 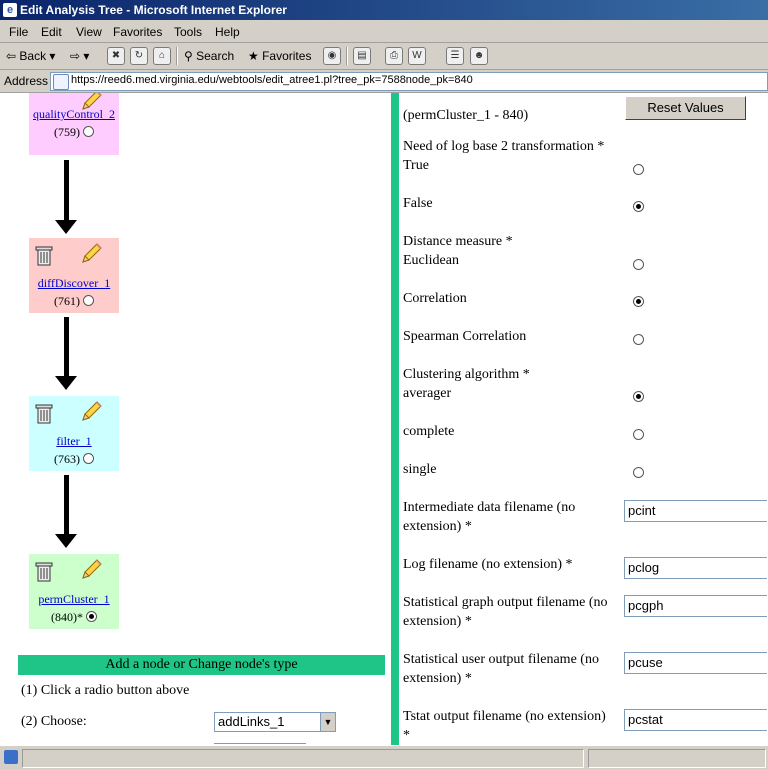 I want to click on search-label: Search, so click(x=215, y=56).